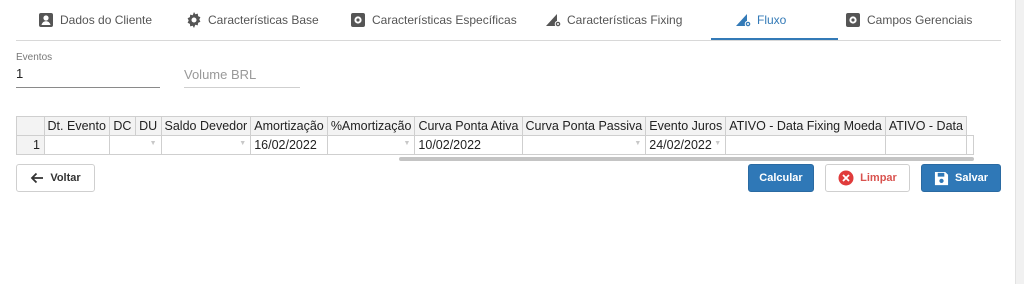 This screenshot has width=1024, height=284. What do you see at coordinates (772, 20) in the screenshot?
I see `tab-label: Fluxo` at bounding box center [772, 20].